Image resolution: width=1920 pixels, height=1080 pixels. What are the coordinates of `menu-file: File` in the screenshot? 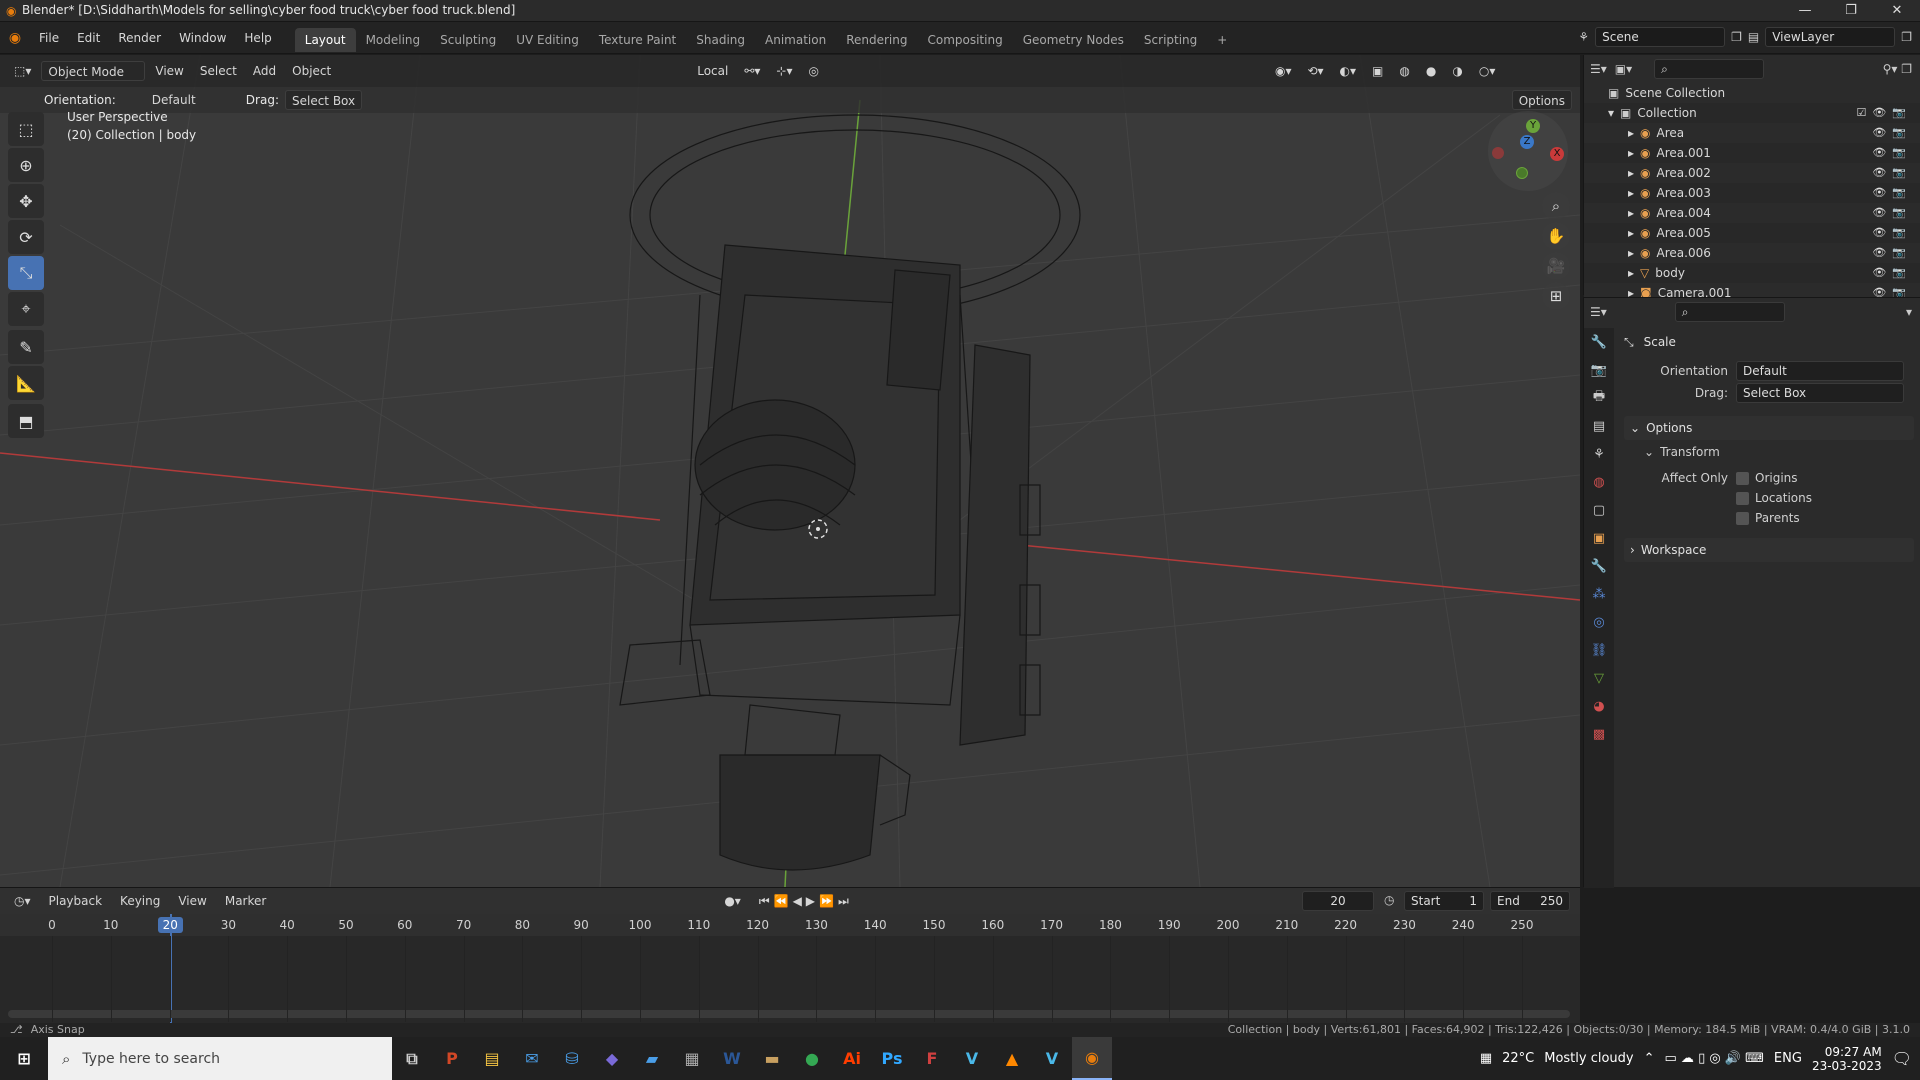 It's located at (49, 38).